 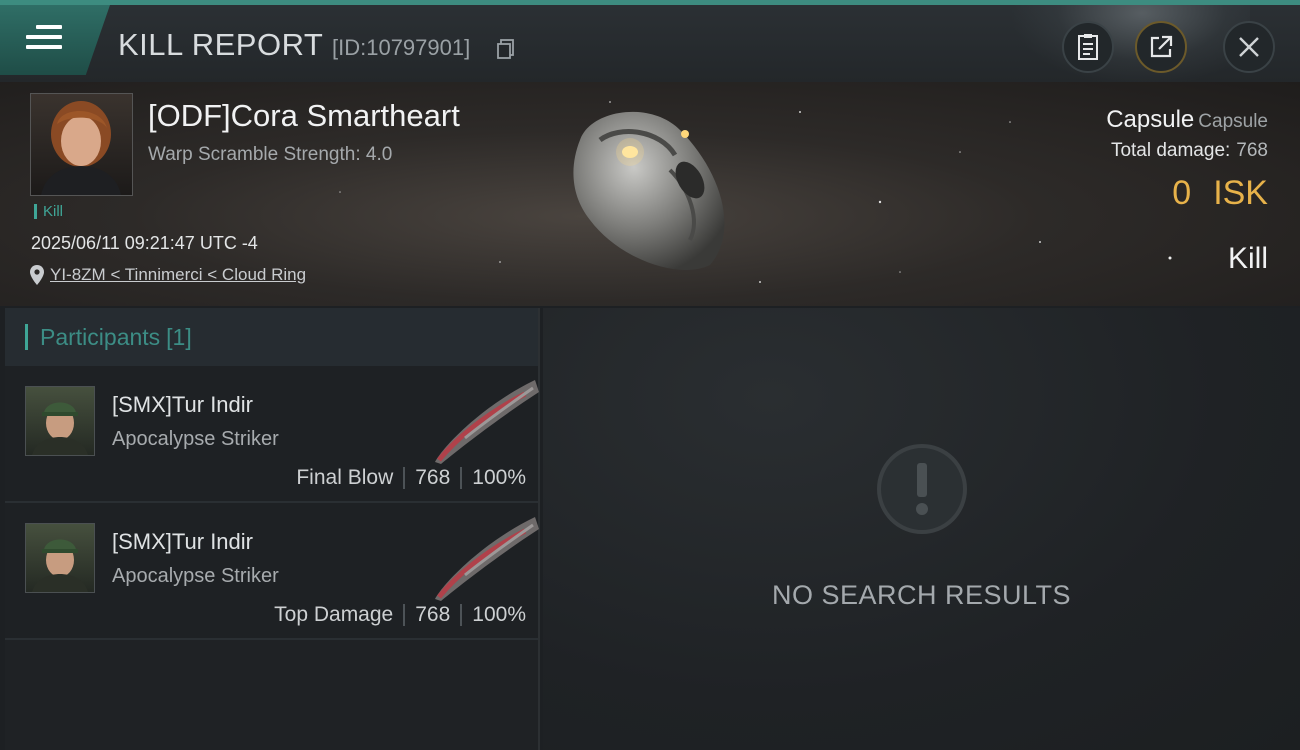 What do you see at coordinates (921, 595) in the screenshot?
I see `no-results-message: NO SEARCH RESULTS` at bounding box center [921, 595].